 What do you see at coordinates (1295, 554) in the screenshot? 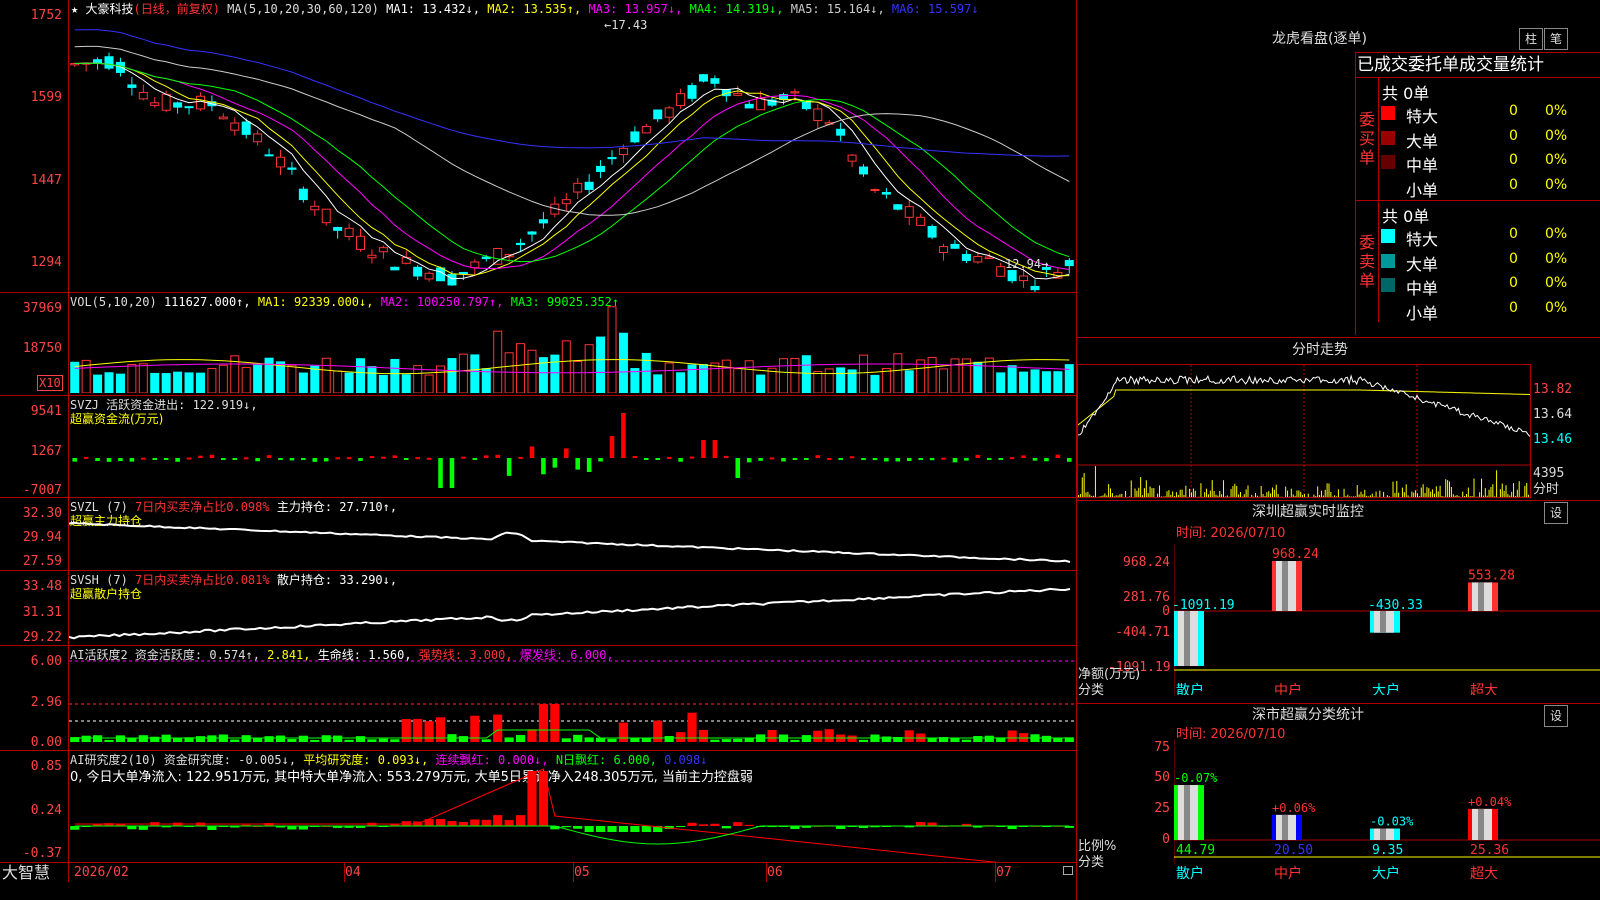
I see `monitor-value-label: 968.24` at bounding box center [1295, 554].